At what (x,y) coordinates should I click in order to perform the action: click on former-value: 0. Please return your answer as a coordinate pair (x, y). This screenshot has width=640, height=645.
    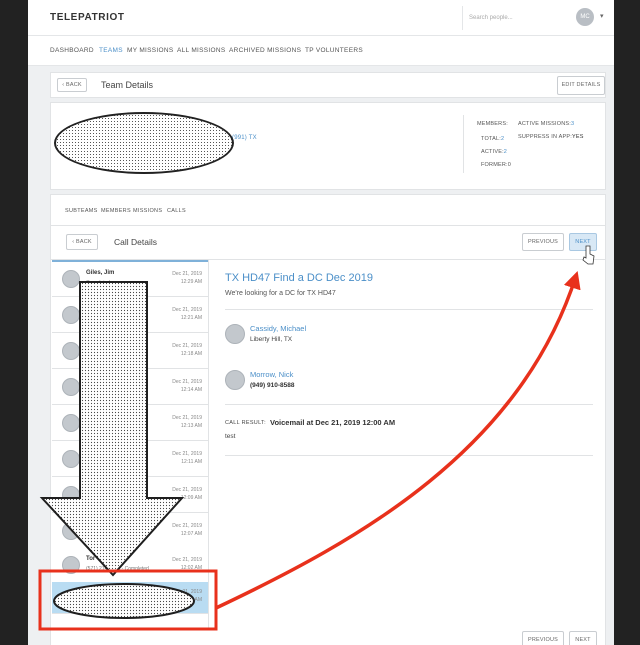
    Looking at the image, I should click on (509, 165).